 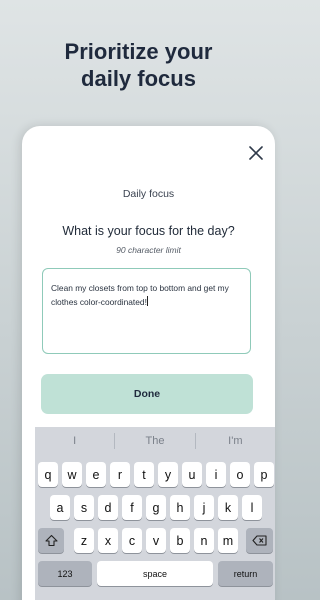 I want to click on key-b: b, so click(x=180, y=540).